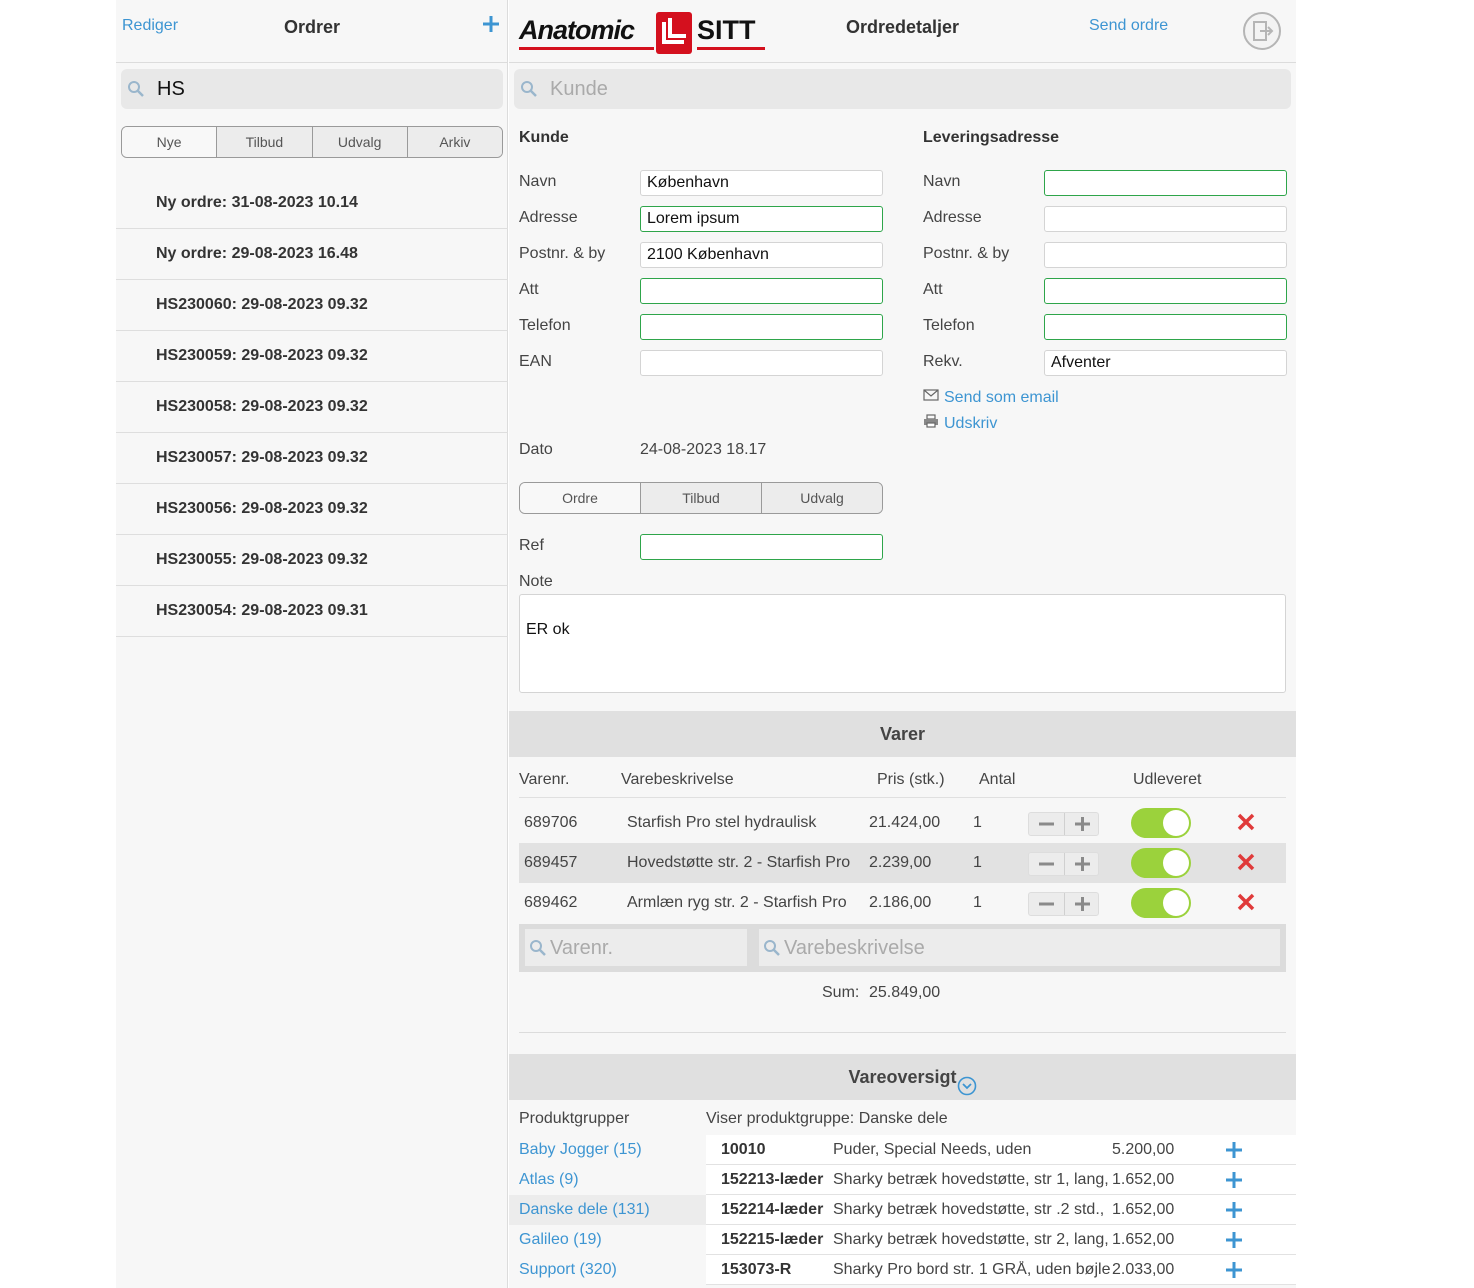 The width and height of the screenshot is (1474, 1288). Describe the element at coordinates (1128, 26) in the screenshot. I see `send-order-button: Send ordre` at that location.